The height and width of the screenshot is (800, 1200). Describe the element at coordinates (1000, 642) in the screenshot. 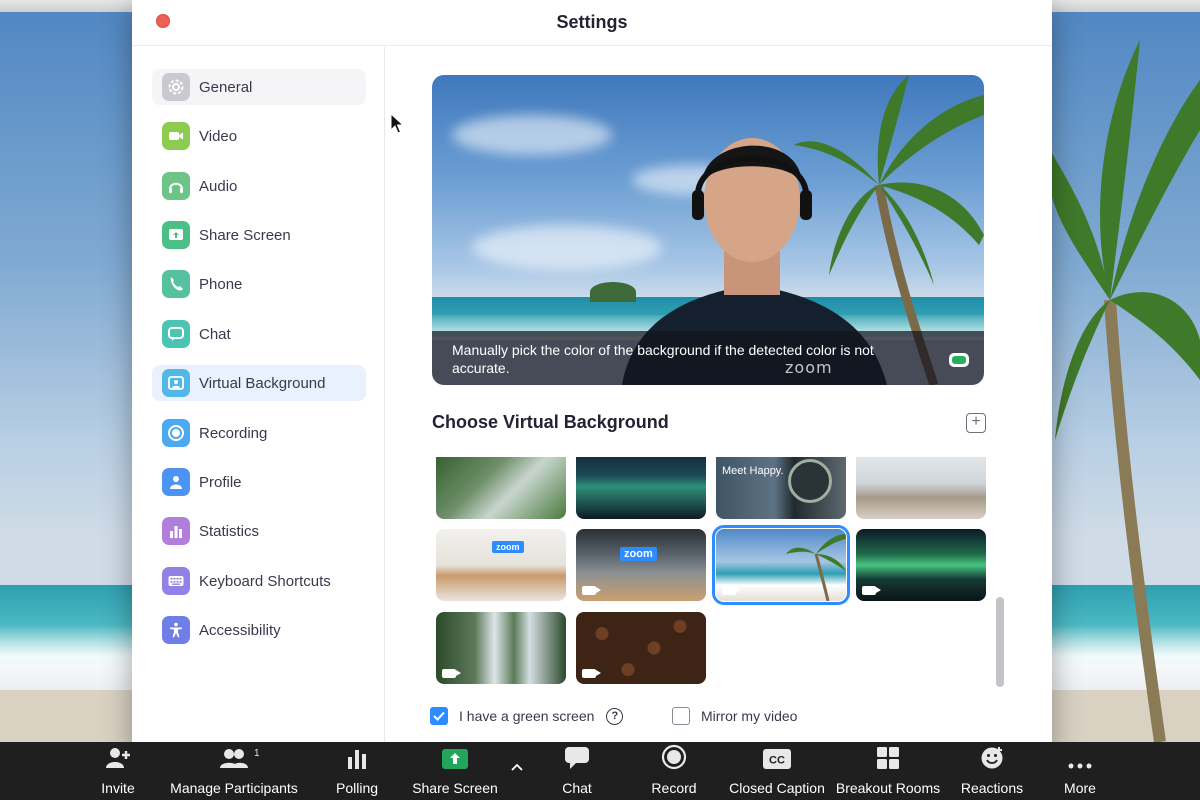

I see `scrollbar-thumb` at that location.